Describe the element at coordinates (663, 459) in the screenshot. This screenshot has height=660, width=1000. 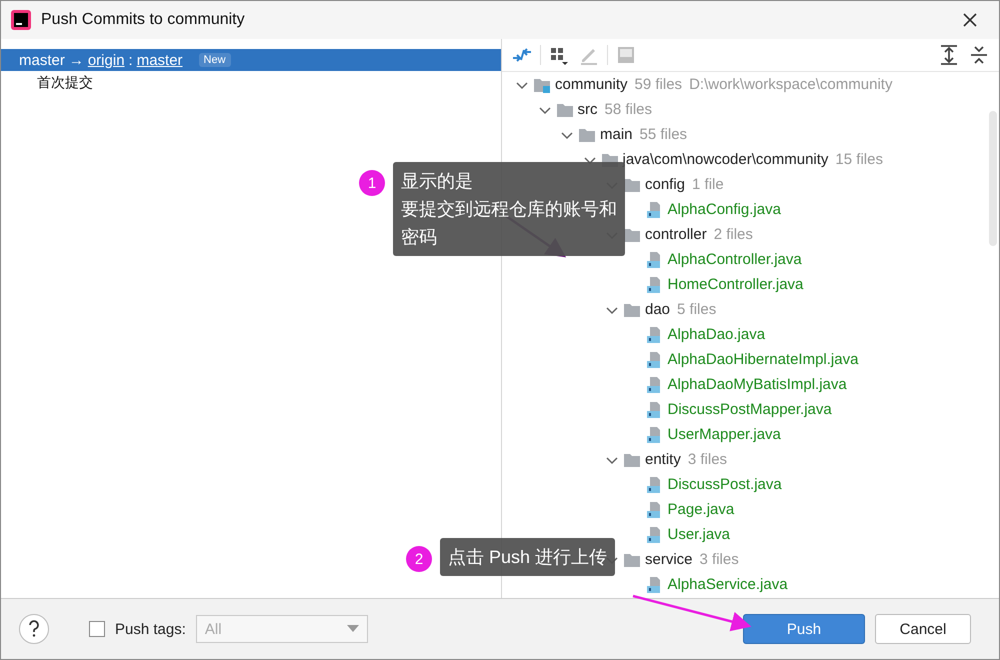
I see `folder-name: entity` at that location.